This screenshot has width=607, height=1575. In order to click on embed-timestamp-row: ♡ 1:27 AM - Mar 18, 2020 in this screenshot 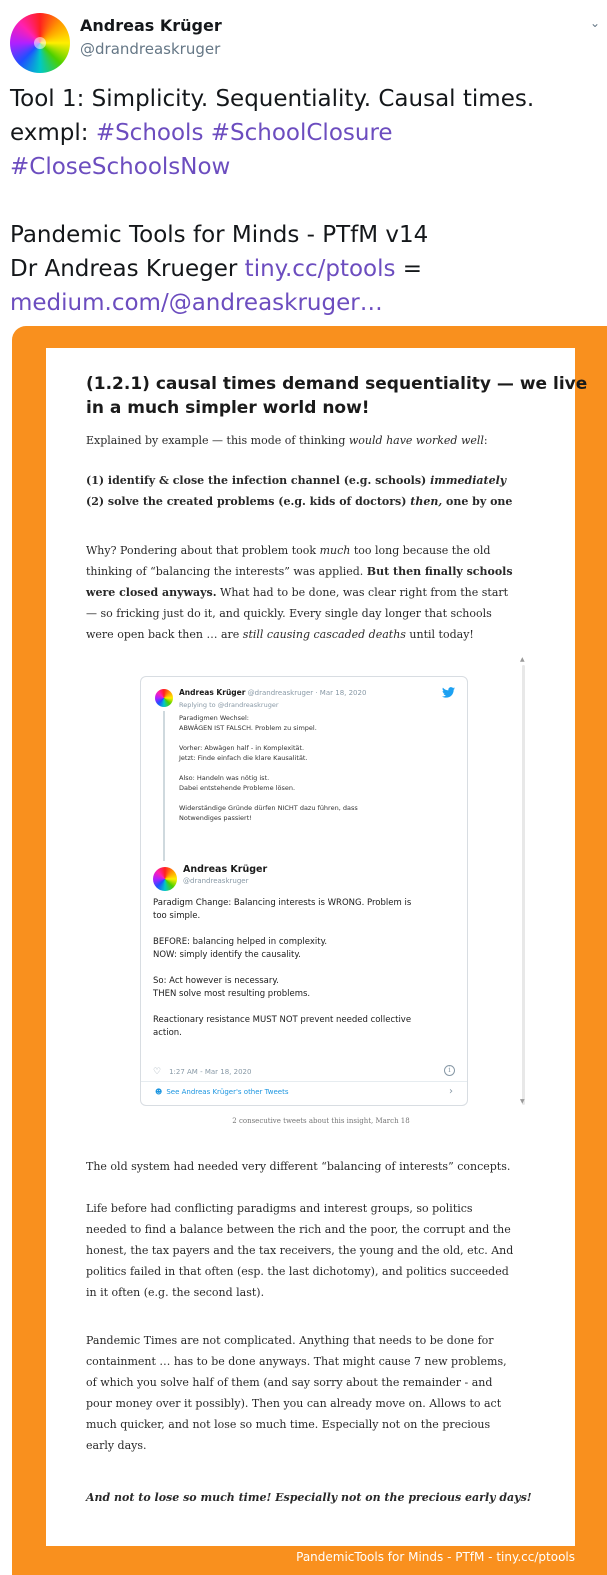, I will do `click(202, 1072)`.